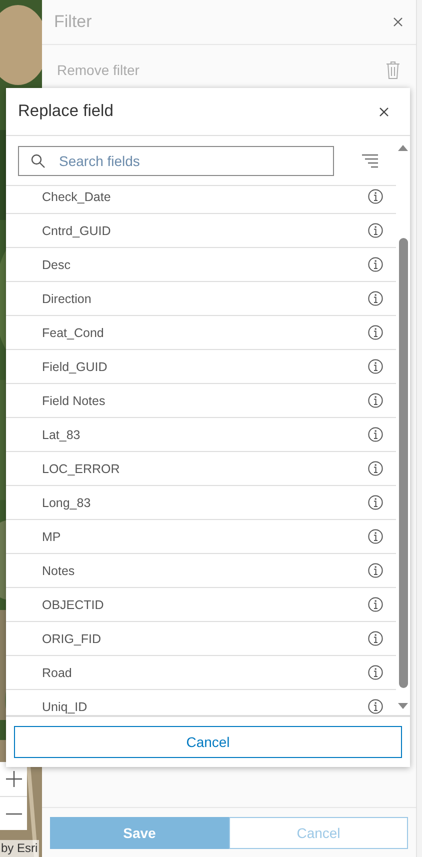 Image resolution: width=422 pixels, height=857 pixels. I want to click on search-icon, so click(38, 161).